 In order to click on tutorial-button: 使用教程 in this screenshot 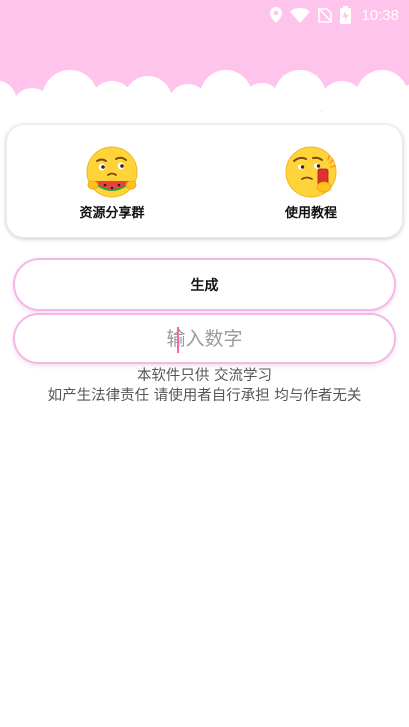, I will do `click(311, 185)`.